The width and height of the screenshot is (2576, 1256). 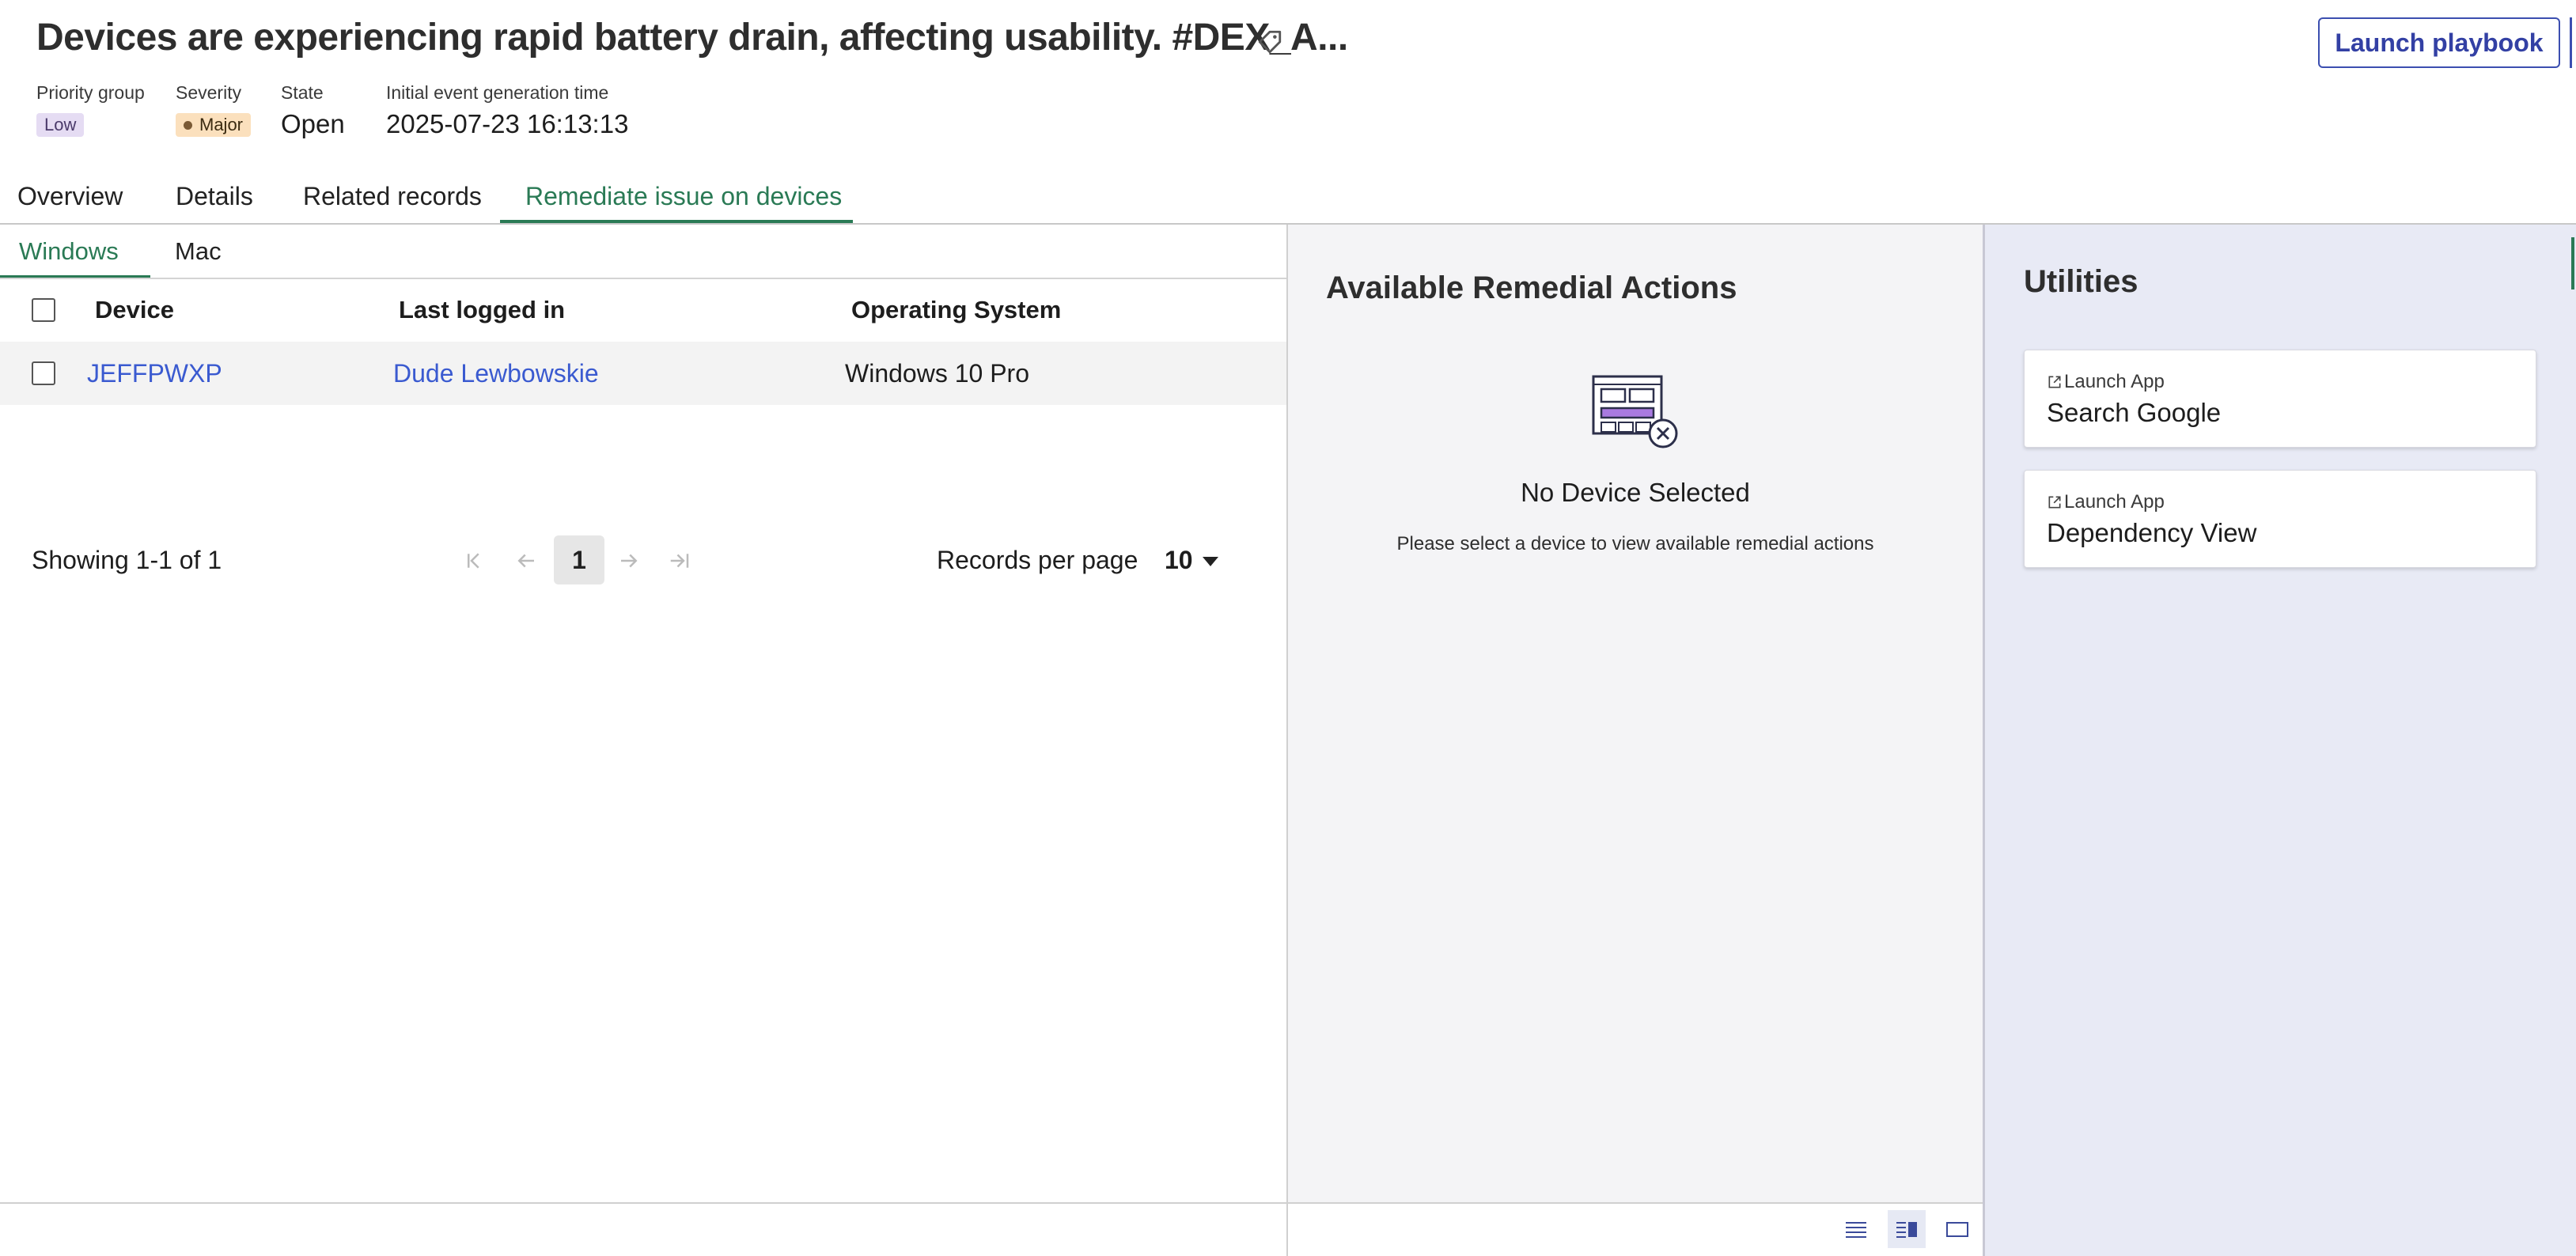 What do you see at coordinates (2134, 413) in the screenshot?
I see `utility-name: Search Google` at bounding box center [2134, 413].